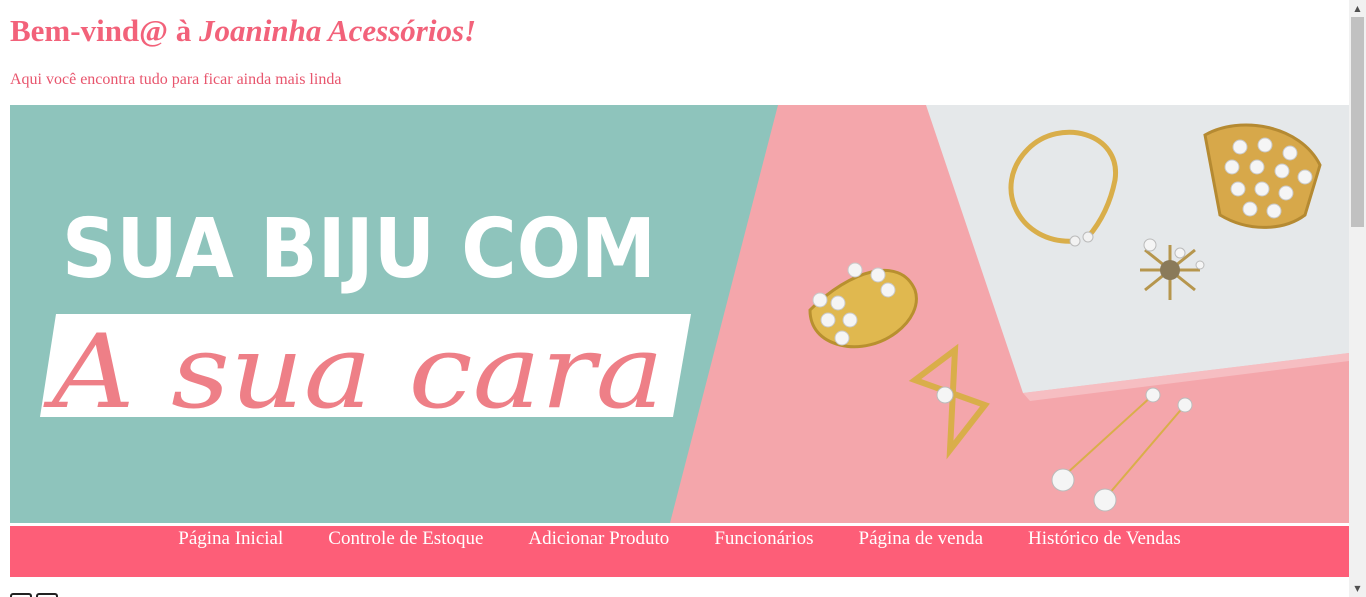 This screenshot has width=1366, height=597. I want to click on nav-item-pagina-inicial: Página Inicial, so click(230, 539).